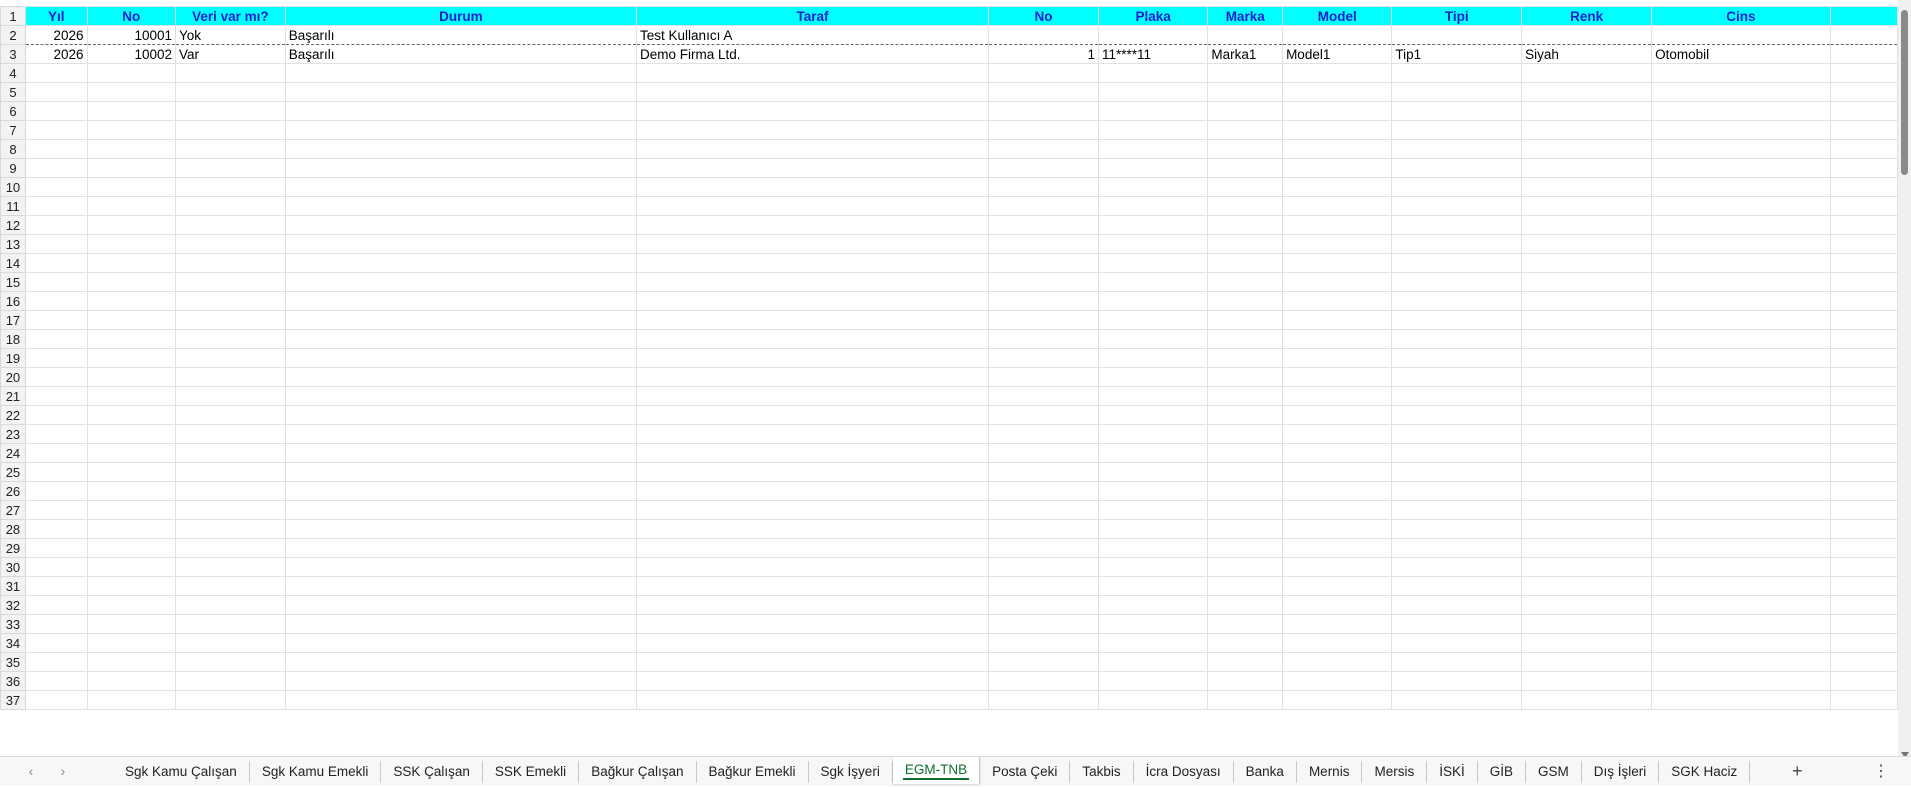 This screenshot has width=1911, height=787. I want to click on row-number: 1, so click(13, 16).